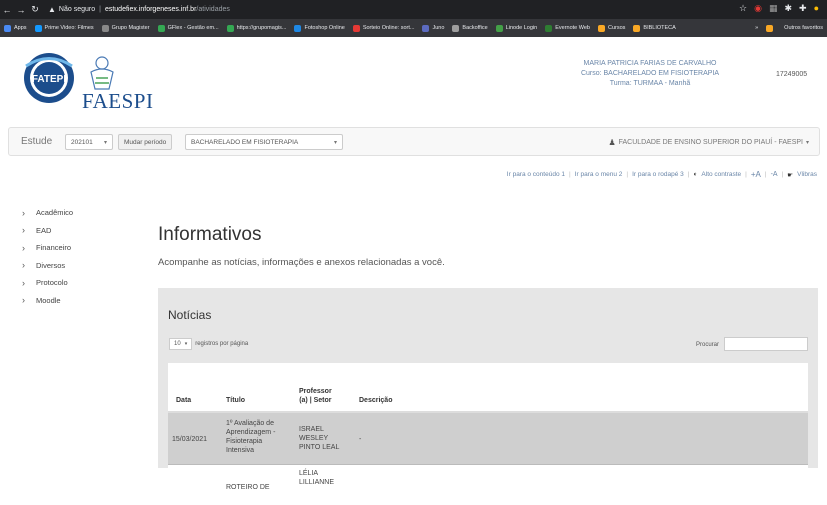 Image resolution: width=827 pixels, height=505 pixels. What do you see at coordinates (47, 213) in the screenshot?
I see `sidebar-item-academico: › Acadêmico` at bounding box center [47, 213].